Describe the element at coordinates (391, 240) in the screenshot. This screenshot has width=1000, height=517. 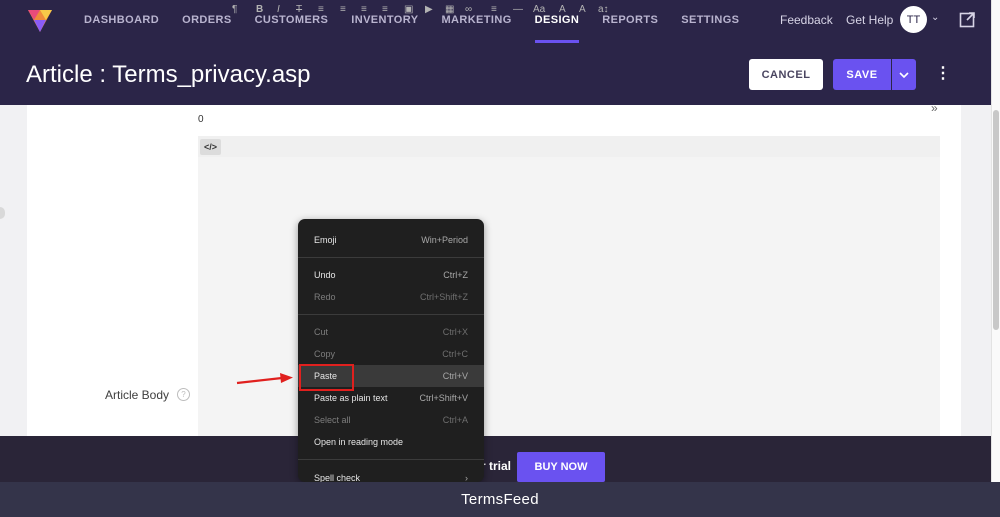
I see `menu-item-emoji: Emoji Win+Period` at that location.